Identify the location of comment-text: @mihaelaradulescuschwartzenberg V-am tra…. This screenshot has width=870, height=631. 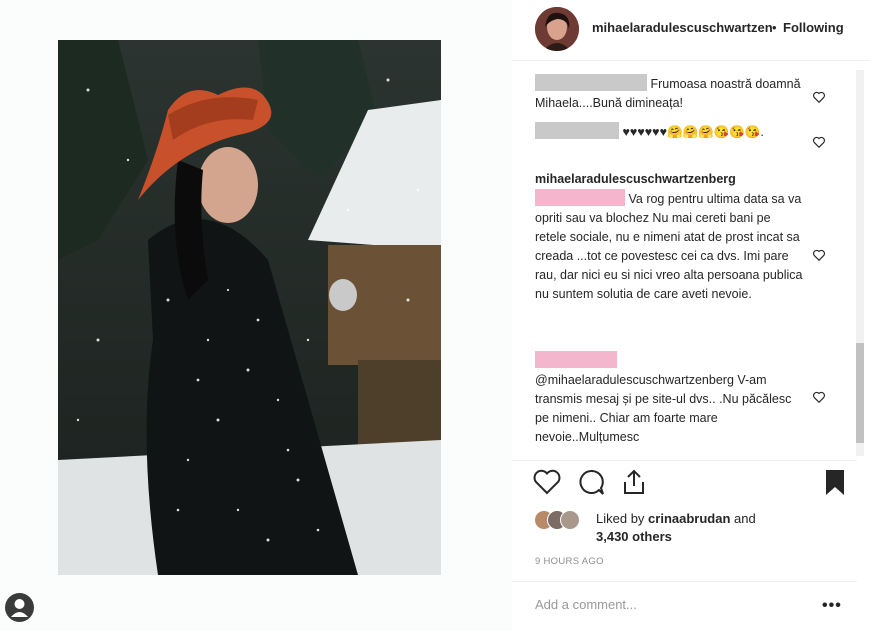
(663, 408).